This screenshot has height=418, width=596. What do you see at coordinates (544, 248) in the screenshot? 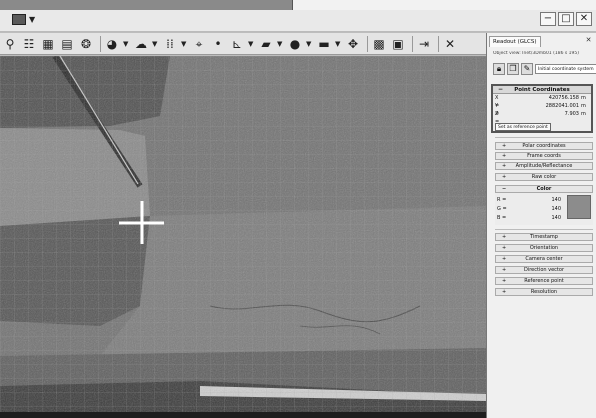
I see `orientation-section: + Orientation` at bounding box center [544, 248].